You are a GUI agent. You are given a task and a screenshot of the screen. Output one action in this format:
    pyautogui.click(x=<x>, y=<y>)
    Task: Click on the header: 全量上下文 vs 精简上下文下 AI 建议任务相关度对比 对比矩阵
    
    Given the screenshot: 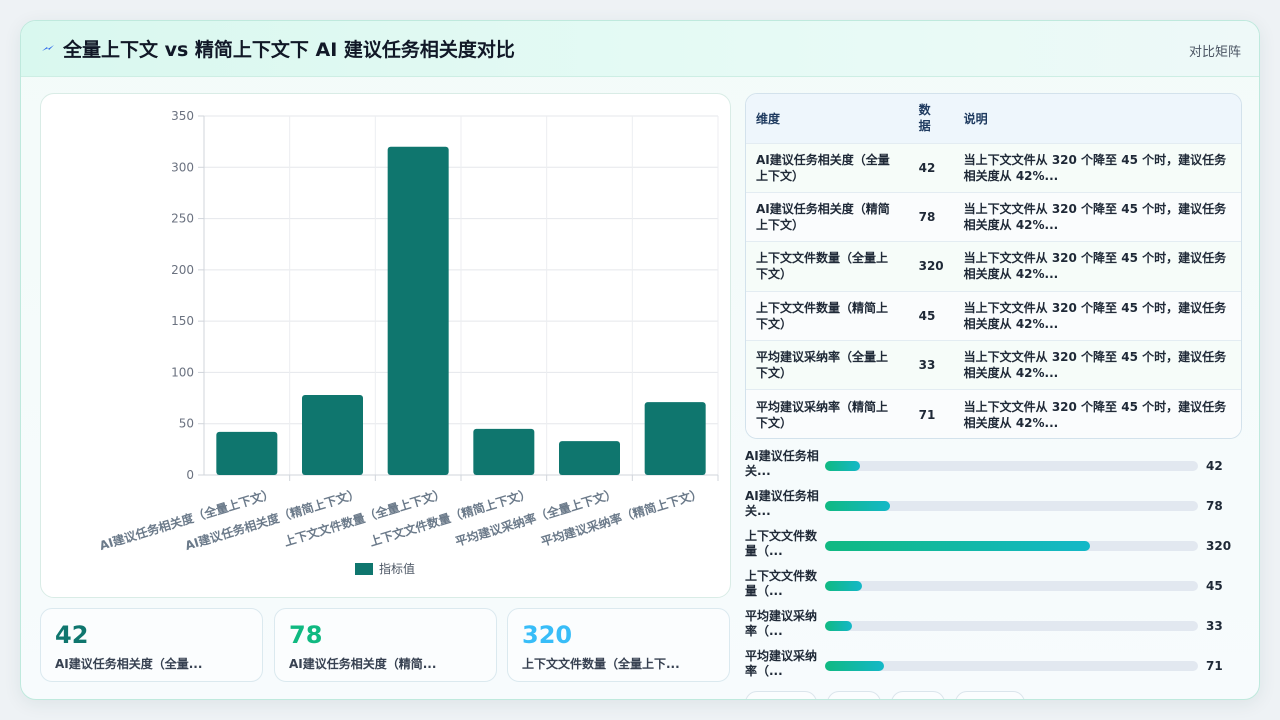 What is the action you would take?
    pyautogui.click(x=640, y=49)
    